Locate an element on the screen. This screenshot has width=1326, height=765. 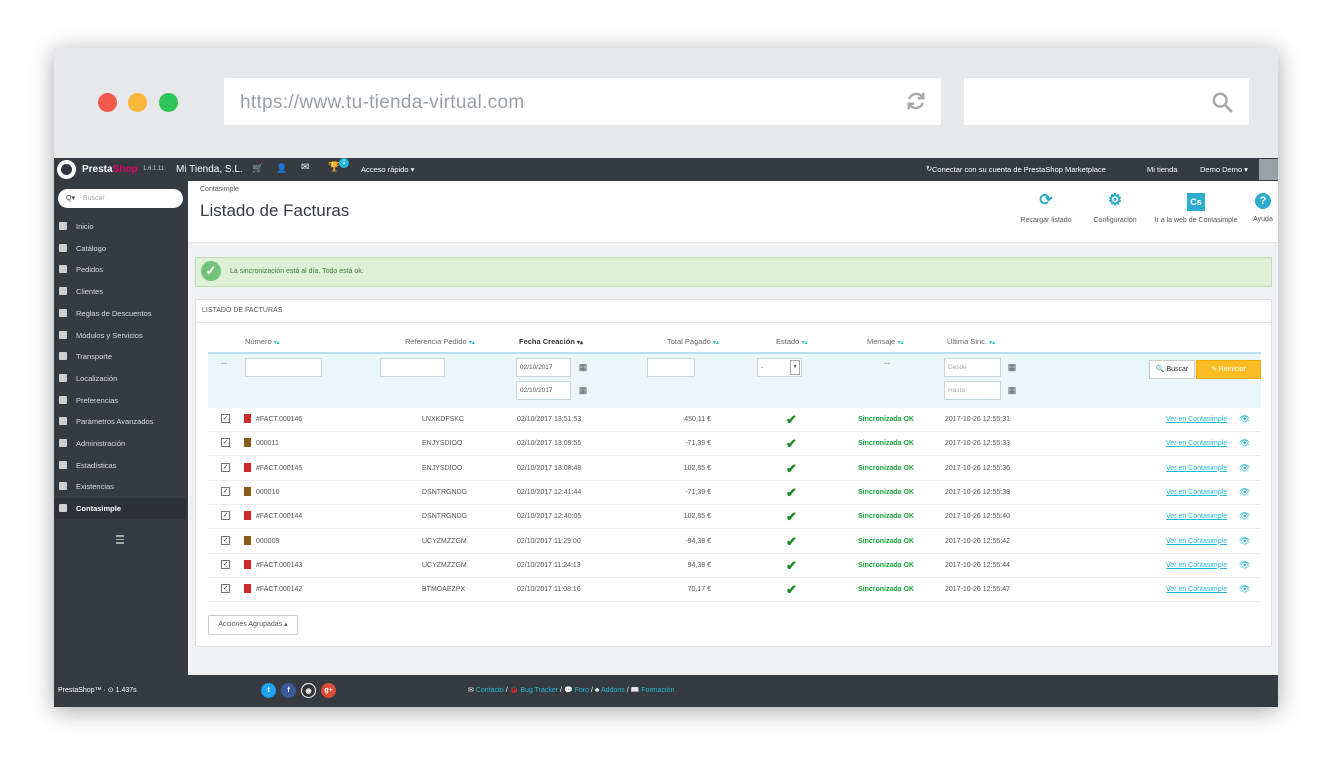
user-icon: 👤 is located at coordinates (281, 168).